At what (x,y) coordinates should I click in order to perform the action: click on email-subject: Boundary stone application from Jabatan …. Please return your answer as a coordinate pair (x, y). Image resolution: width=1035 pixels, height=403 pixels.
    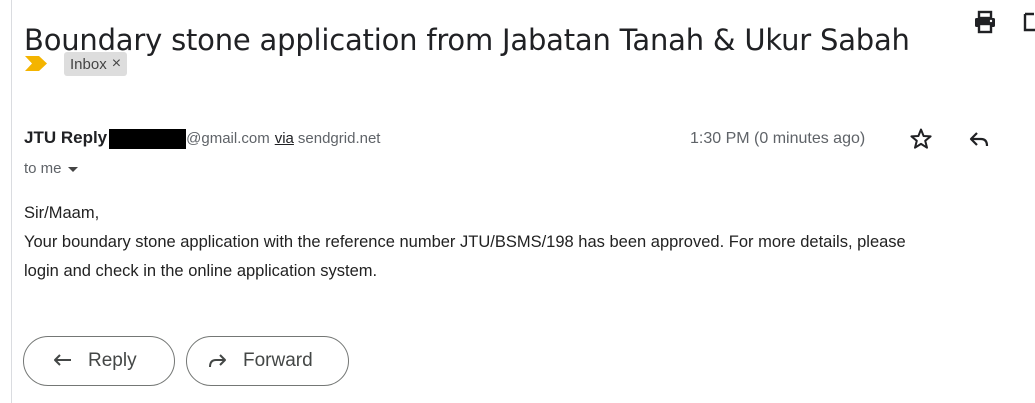
    Looking at the image, I should click on (467, 40).